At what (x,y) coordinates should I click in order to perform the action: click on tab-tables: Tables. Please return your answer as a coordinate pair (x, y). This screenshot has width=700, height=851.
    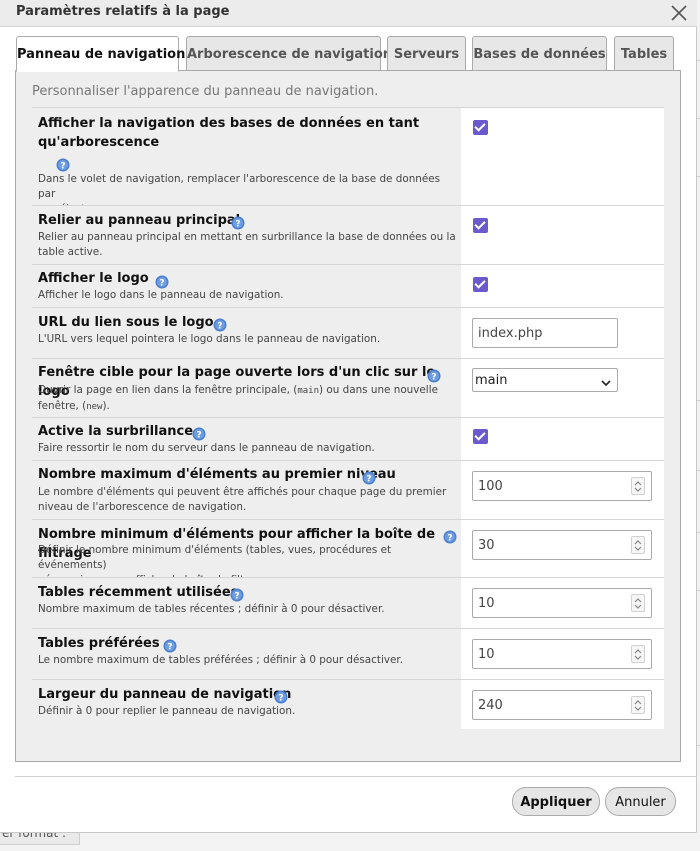
    Looking at the image, I should click on (644, 53).